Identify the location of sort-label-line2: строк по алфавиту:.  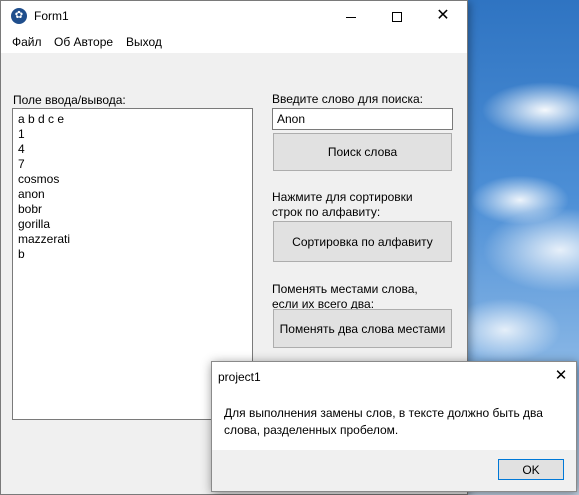
(326, 212).